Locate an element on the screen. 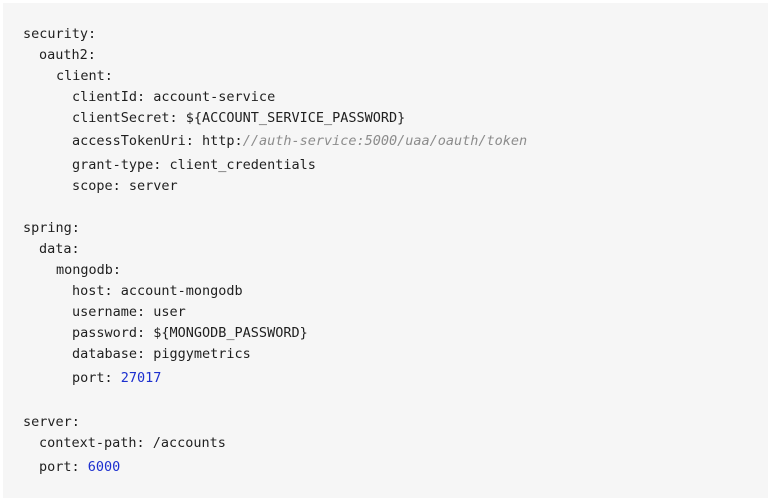 This screenshot has height=501, width=771. yaml-access-token-comment: //auth-service:5000/uaa/oauth/token is located at coordinates (385, 141).